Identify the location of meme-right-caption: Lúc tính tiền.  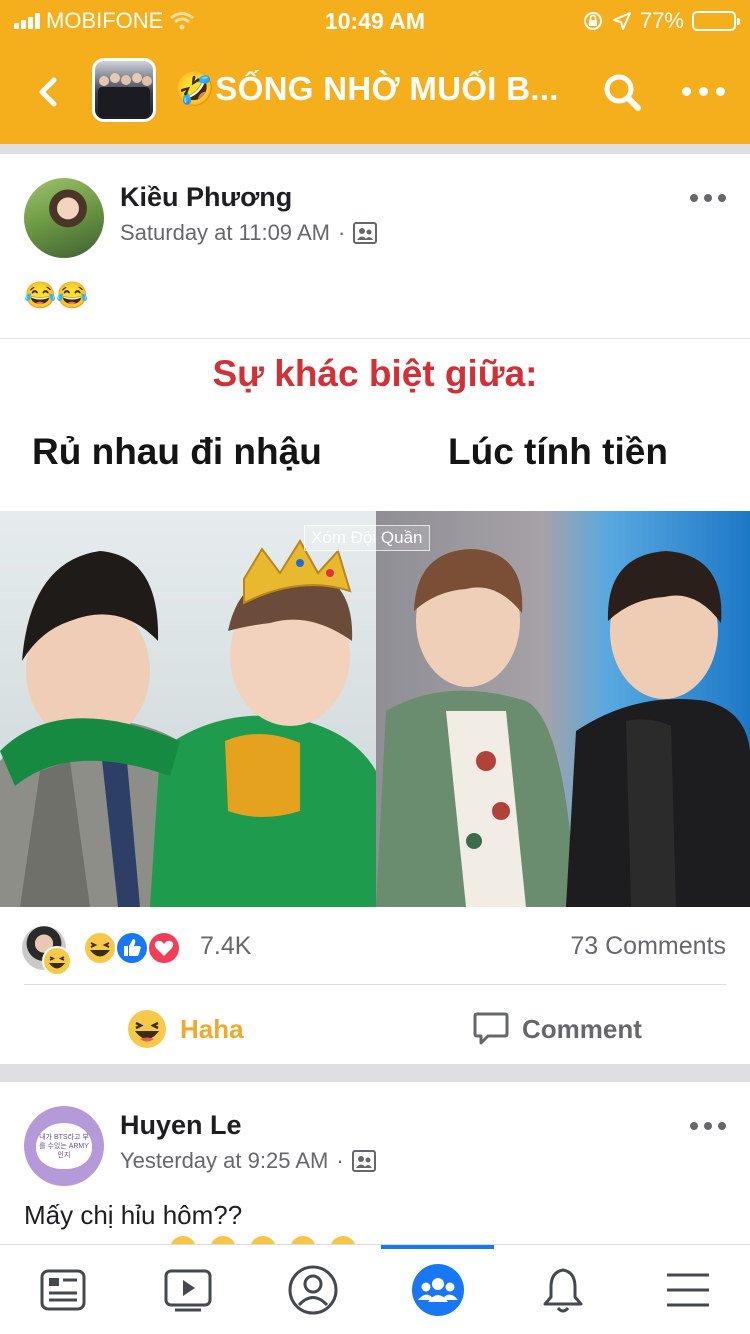
(558, 451).